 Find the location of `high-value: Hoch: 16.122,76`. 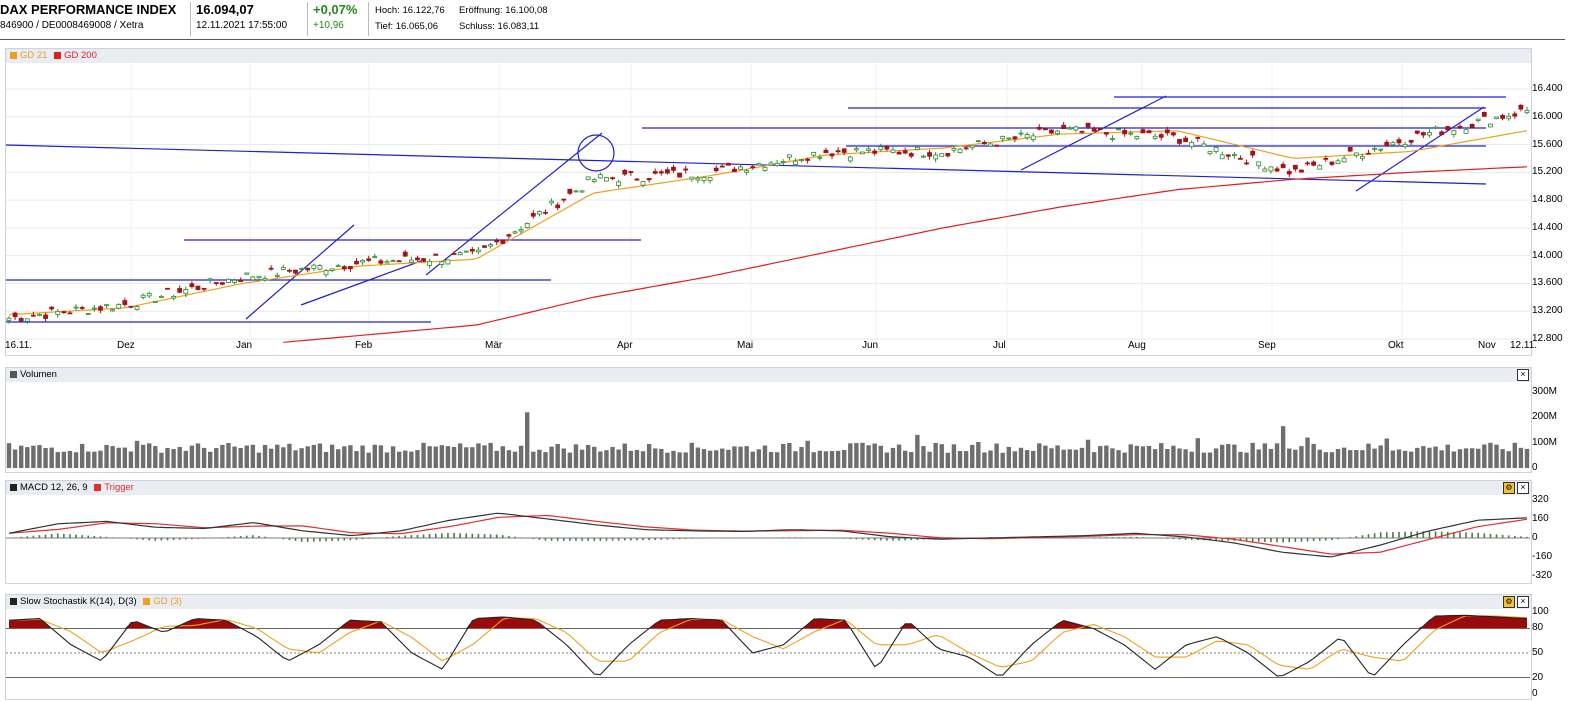

high-value: Hoch: 16.122,76 is located at coordinates (410, 10).